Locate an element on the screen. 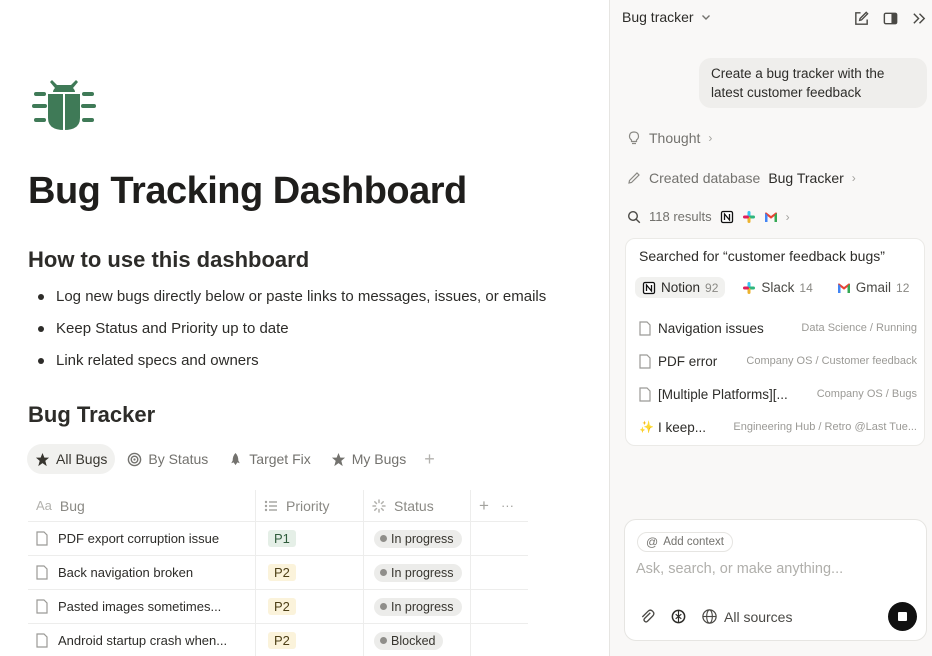  ai-model-icon is located at coordinates (678, 616).